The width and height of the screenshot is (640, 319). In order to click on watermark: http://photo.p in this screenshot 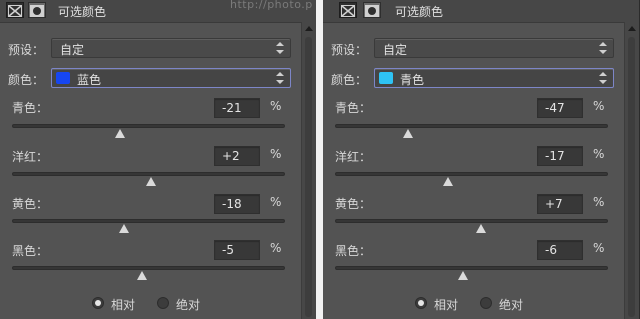, I will do `click(271, 5)`.